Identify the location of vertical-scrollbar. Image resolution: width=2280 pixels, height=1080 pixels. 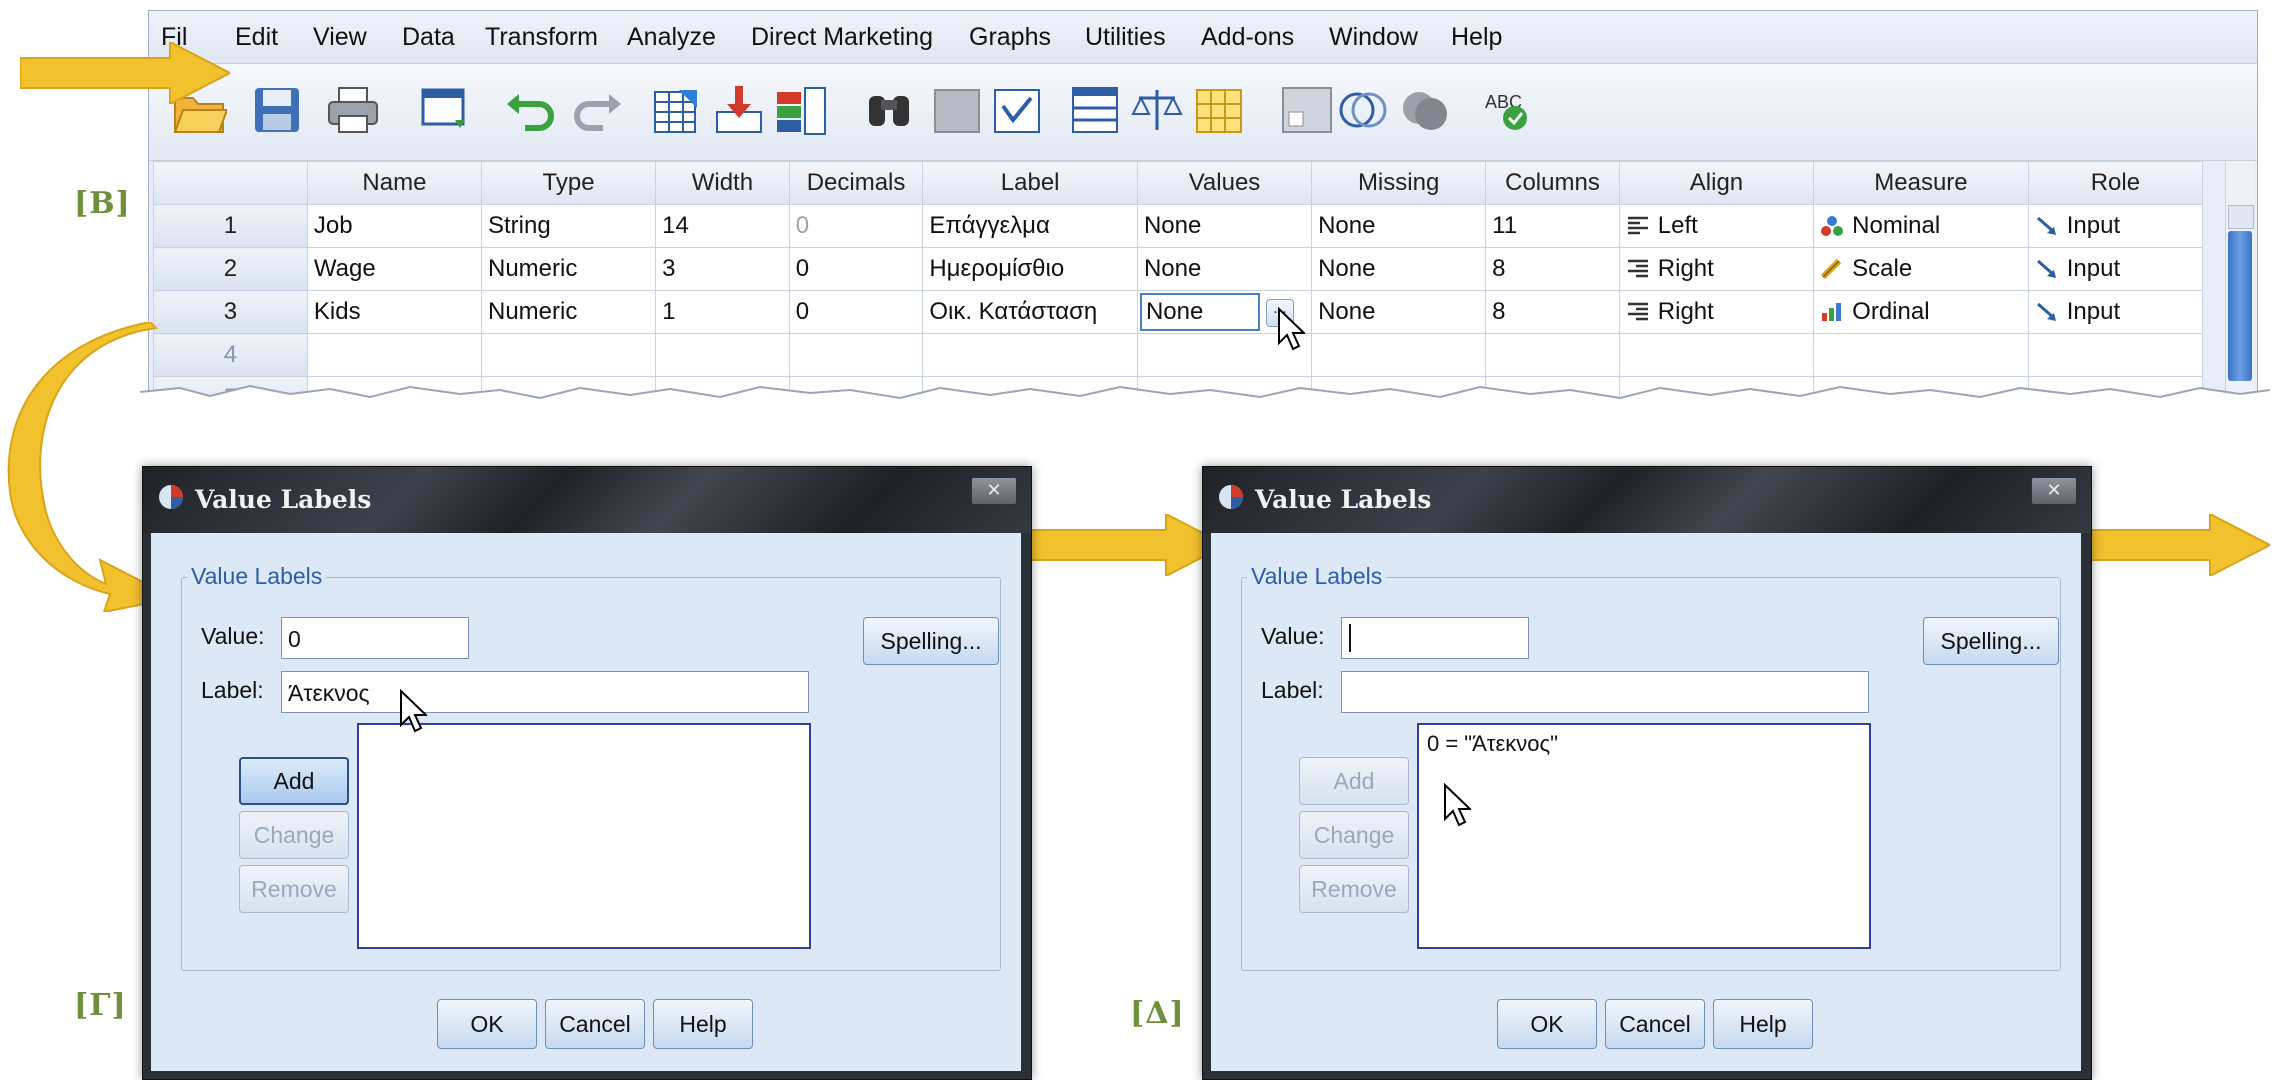
(2239, 285).